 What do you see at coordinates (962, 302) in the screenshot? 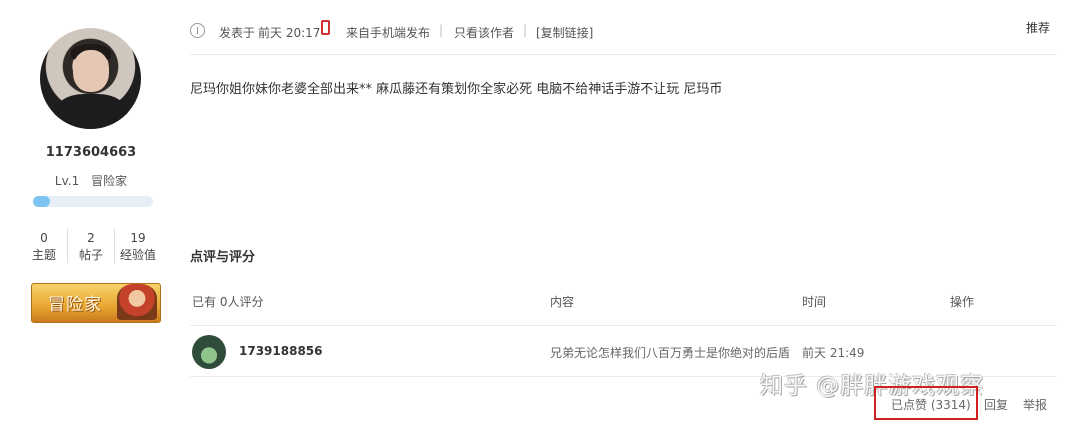
I see `ratings-header-actions: 操作` at bounding box center [962, 302].